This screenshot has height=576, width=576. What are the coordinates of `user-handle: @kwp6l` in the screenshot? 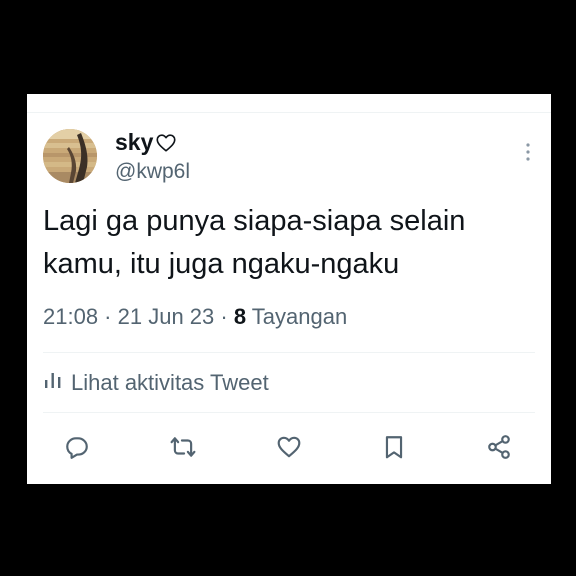 It's located at (152, 172).